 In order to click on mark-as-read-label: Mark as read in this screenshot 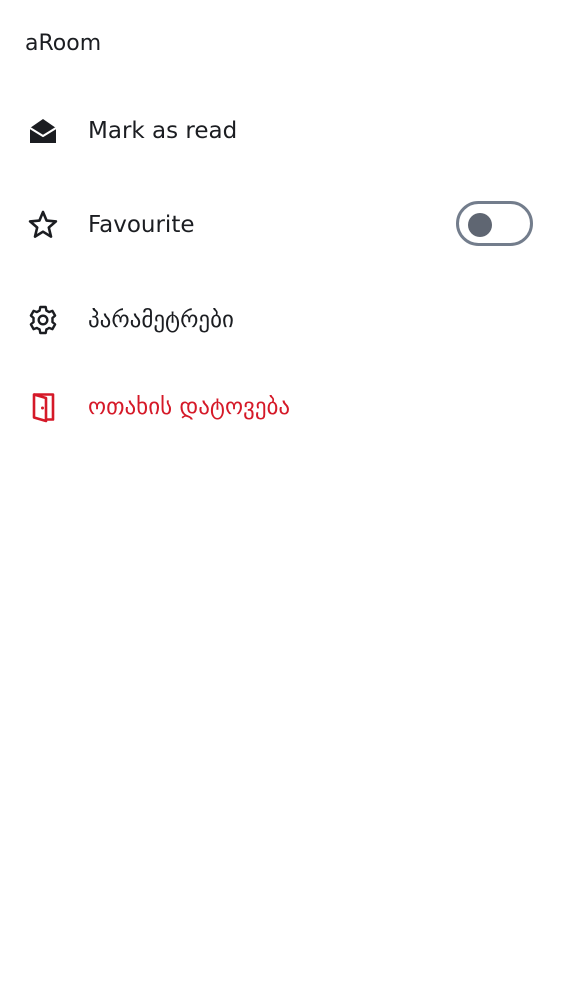, I will do `click(163, 131)`.